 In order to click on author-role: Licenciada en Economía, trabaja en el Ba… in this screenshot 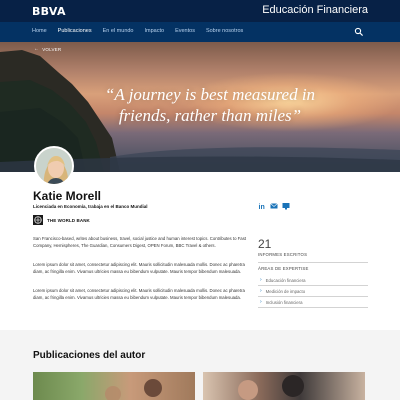, I will do `click(90, 206)`.